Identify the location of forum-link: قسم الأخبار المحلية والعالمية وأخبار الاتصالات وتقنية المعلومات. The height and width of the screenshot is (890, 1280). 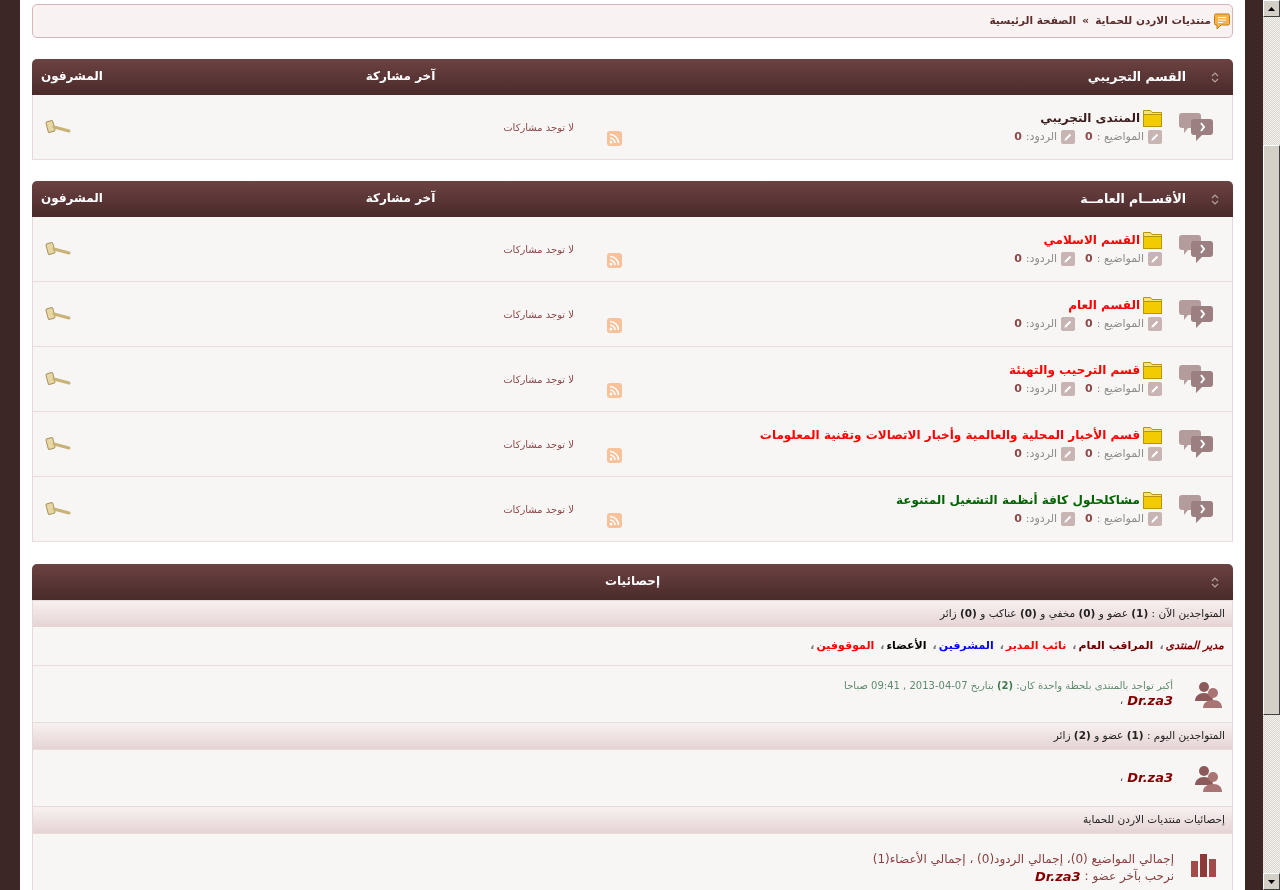
(949, 436).